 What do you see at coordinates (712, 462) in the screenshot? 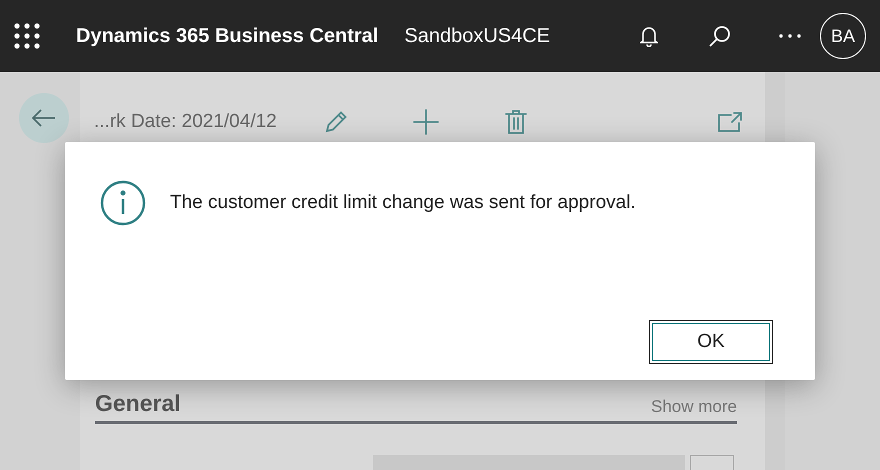
I see `field-button` at bounding box center [712, 462].